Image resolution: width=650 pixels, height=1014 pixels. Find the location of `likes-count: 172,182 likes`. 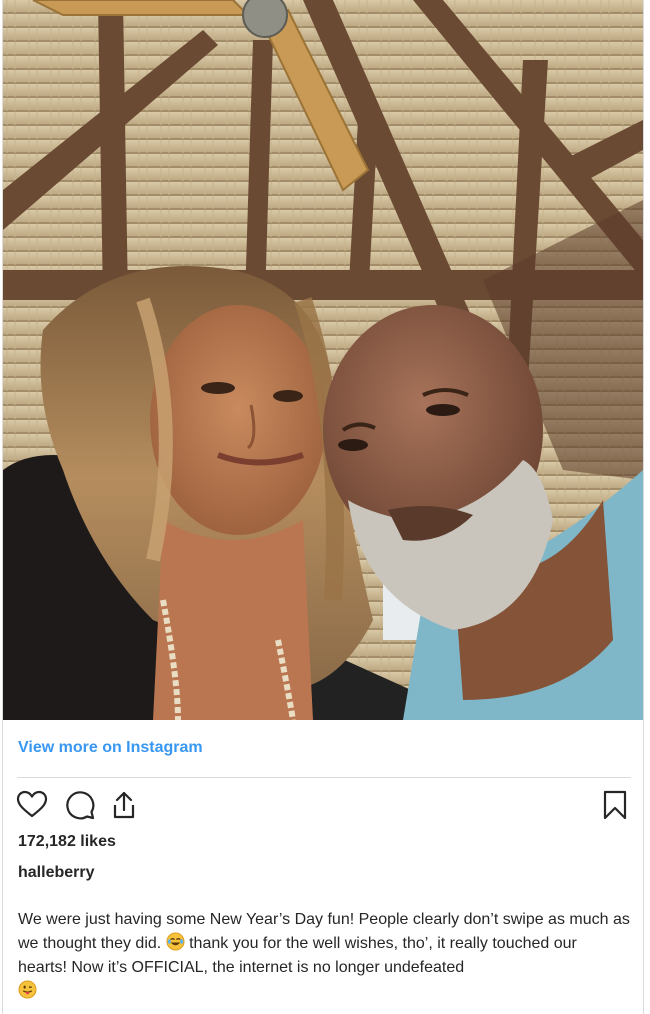

likes-count: 172,182 likes is located at coordinates (67, 842).